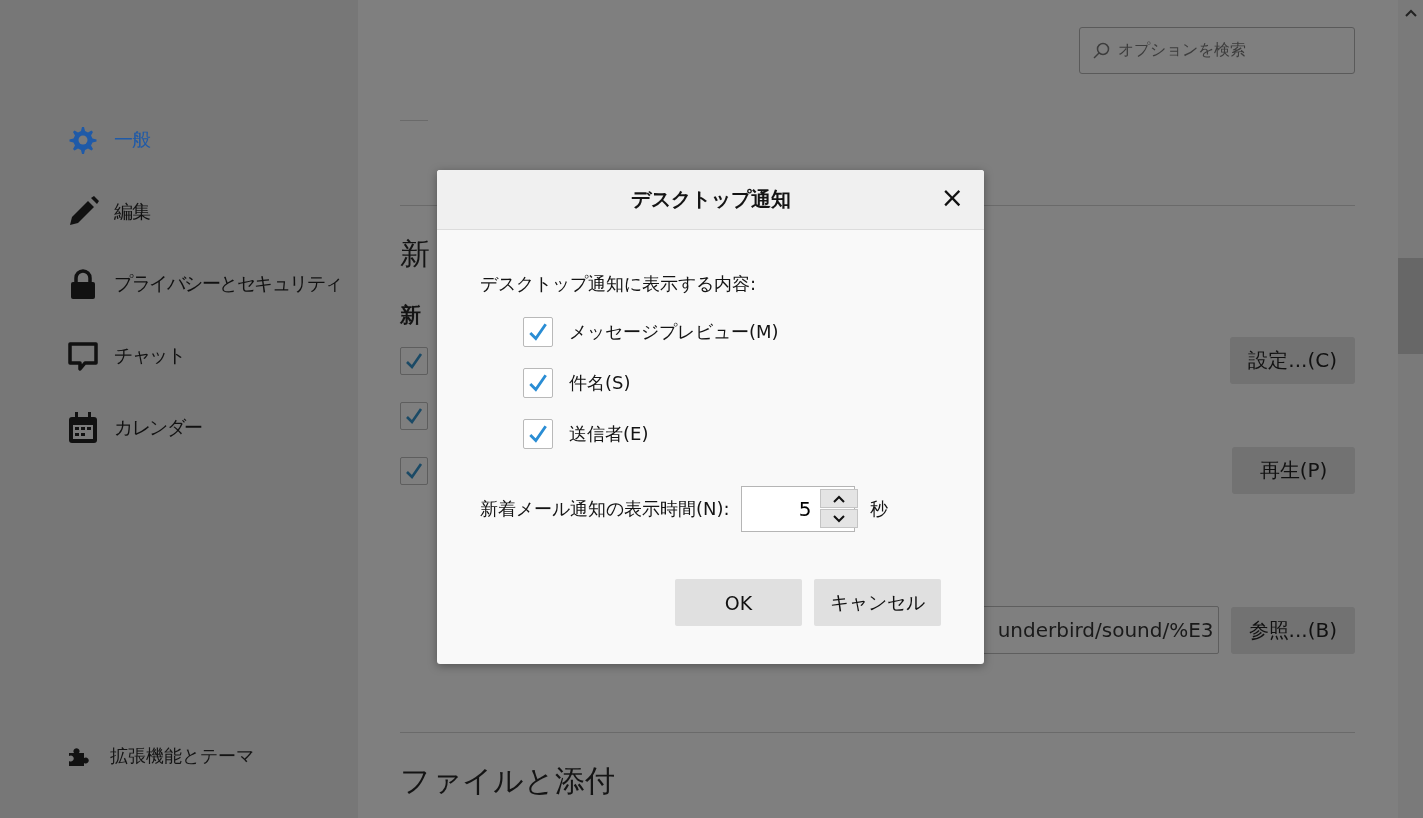  What do you see at coordinates (710, 199) in the screenshot?
I see `dialog-title: デスクトップ通知` at bounding box center [710, 199].